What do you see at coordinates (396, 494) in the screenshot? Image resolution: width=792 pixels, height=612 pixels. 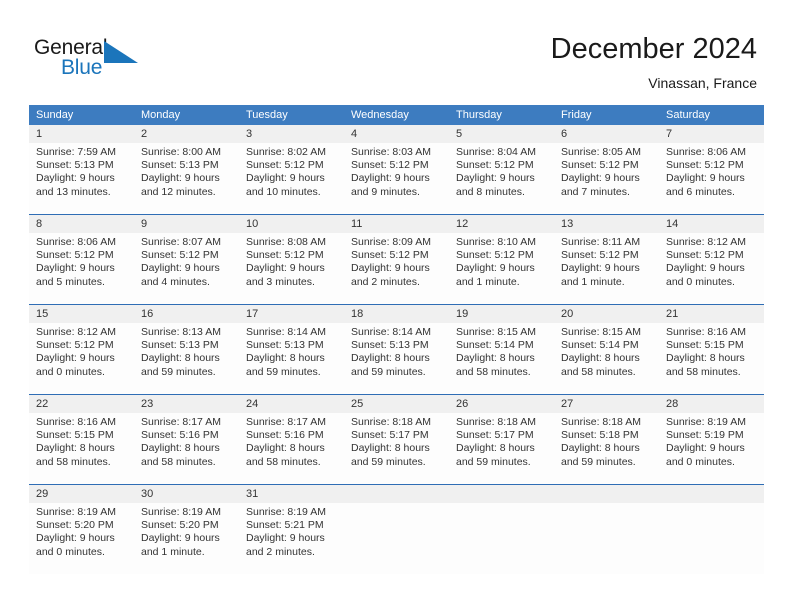 I see `day-number-band: 29 30 31` at bounding box center [396, 494].